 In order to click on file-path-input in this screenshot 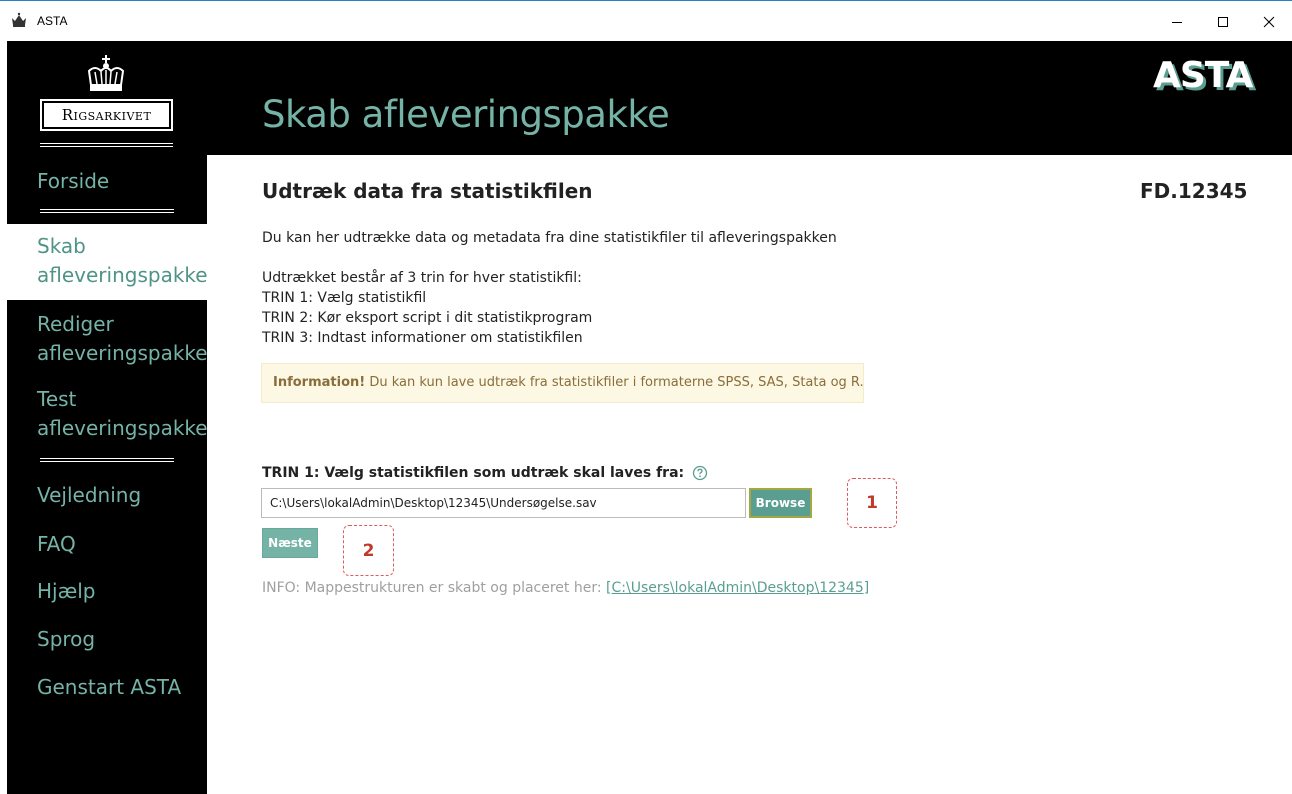, I will do `click(503, 503)`.